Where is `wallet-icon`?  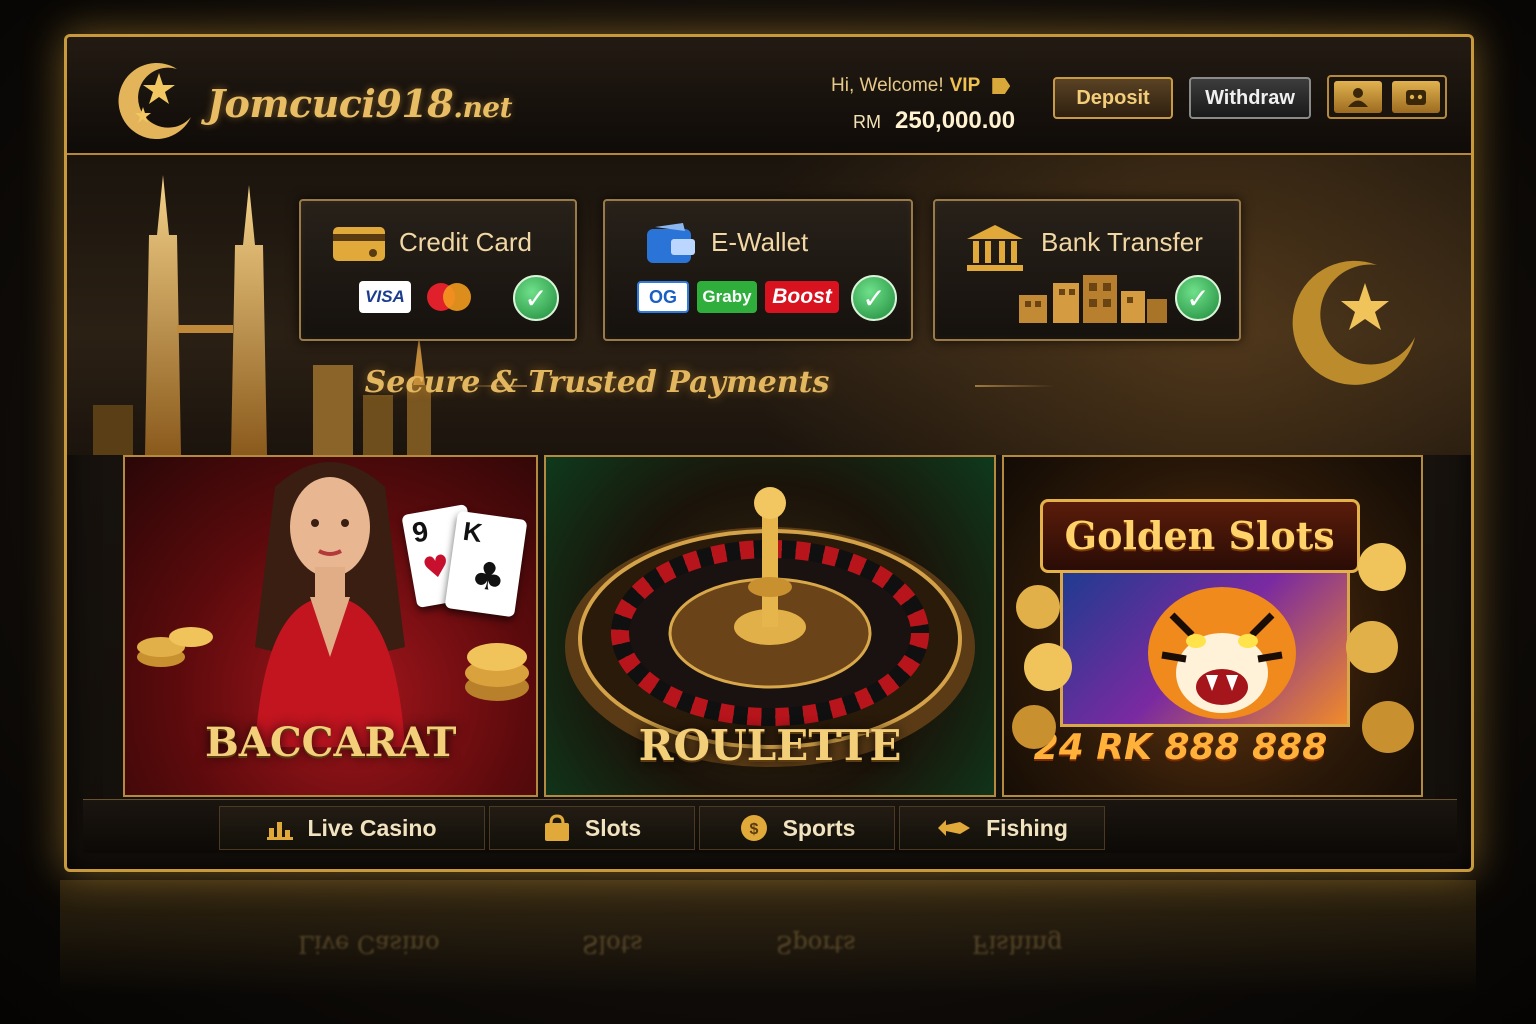
wallet-icon is located at coordinates (1416, 97).